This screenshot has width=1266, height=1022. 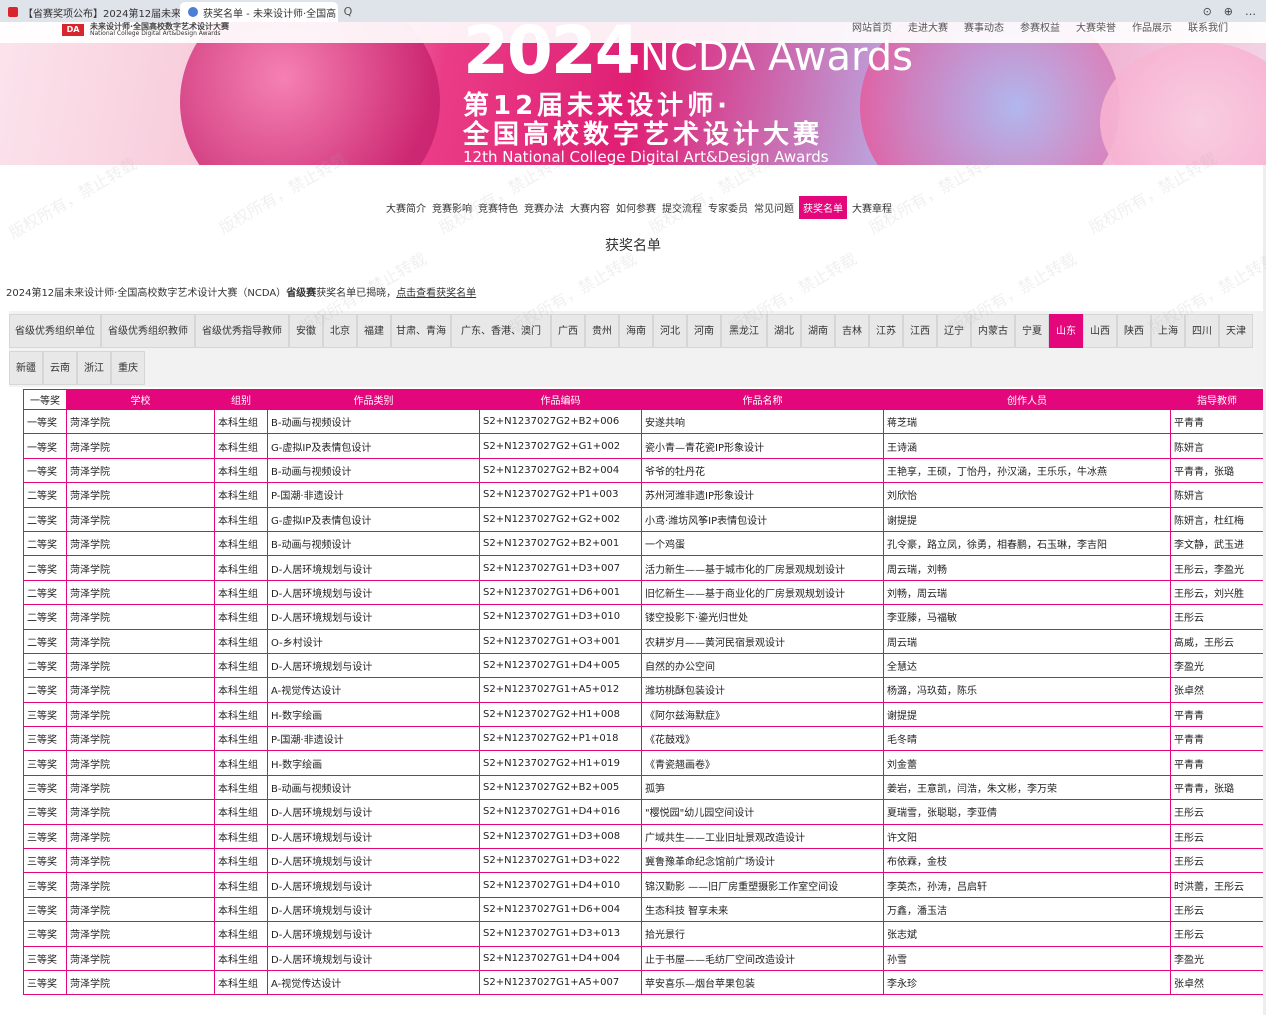 What do you see at coordinates (1202, 331) in the screenshot?
I see `province-button: 四川` at bounding box center [1202, 331].